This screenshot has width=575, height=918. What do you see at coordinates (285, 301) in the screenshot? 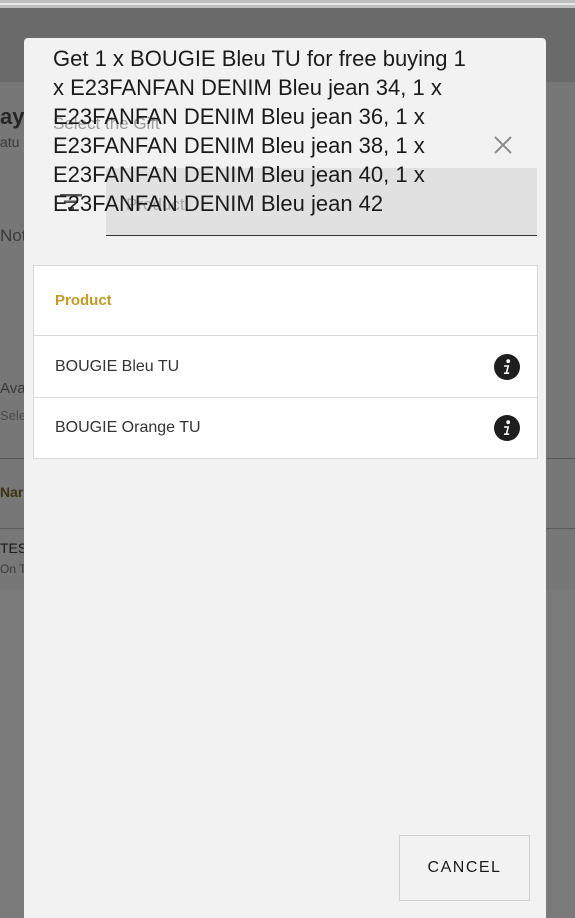
I see `table-header: Product` at bounding box center [285, 301].